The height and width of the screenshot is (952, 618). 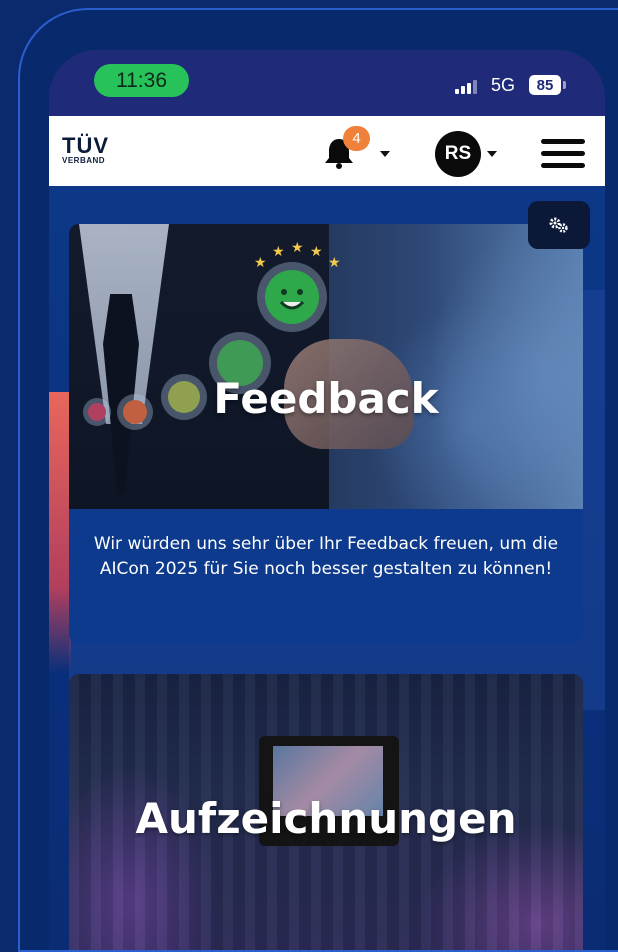 What do you see at coordinates (327, 83) in the screenshot?
I see `status-bar: 11:36 5G 85` at bounding box center [327, 83].